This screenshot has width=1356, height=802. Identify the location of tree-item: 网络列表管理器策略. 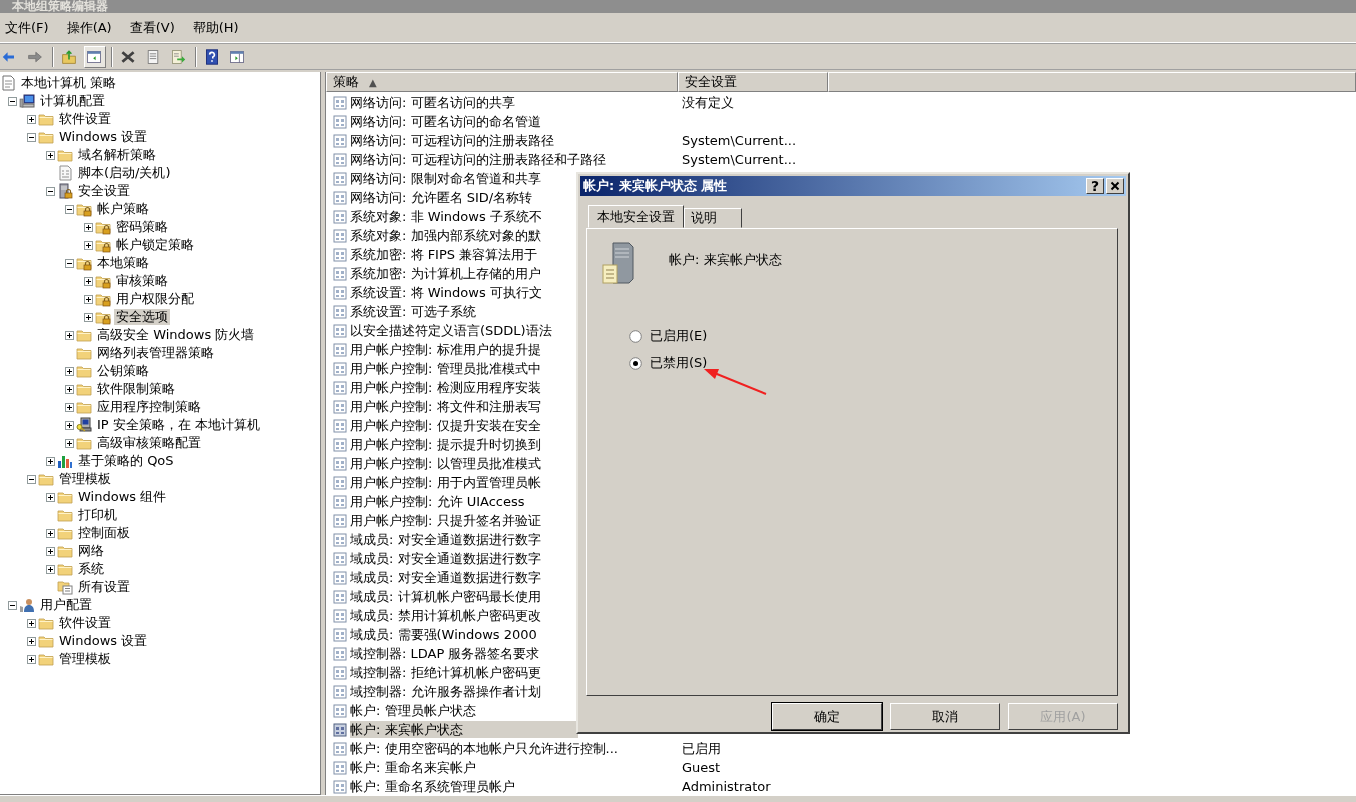
(155, 353).